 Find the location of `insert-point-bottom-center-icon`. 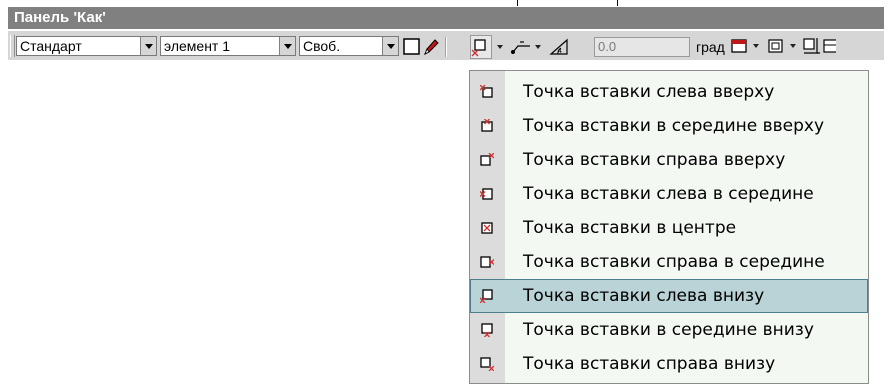

insert-point-bottom-center-icon is located at coordinates (487, 330).